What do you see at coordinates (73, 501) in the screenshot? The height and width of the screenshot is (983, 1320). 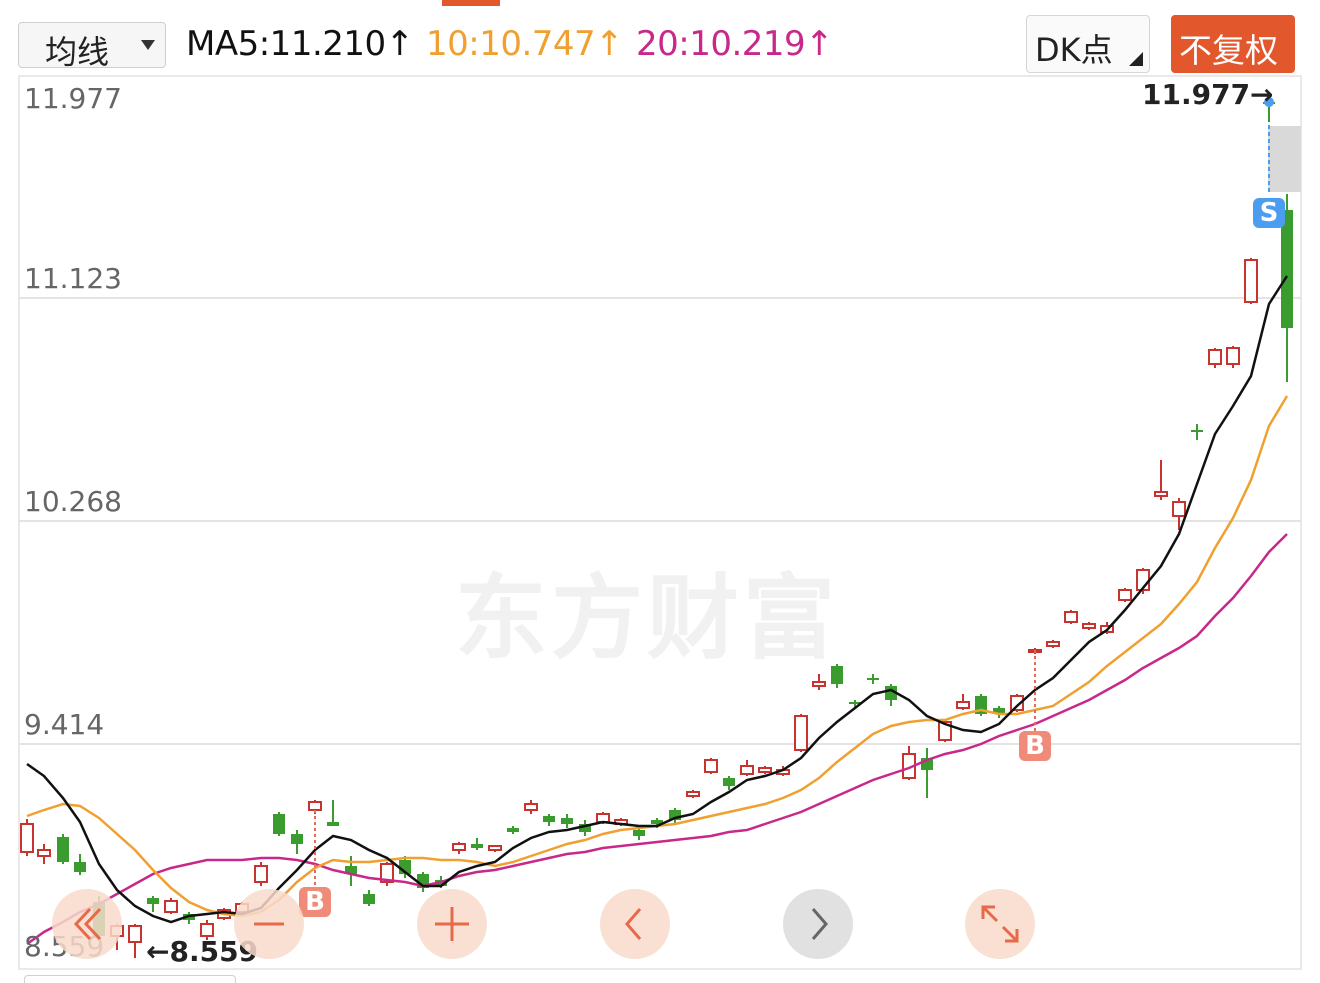 I see `y-axis-label: 10.268` at bounding box center [73, 501].